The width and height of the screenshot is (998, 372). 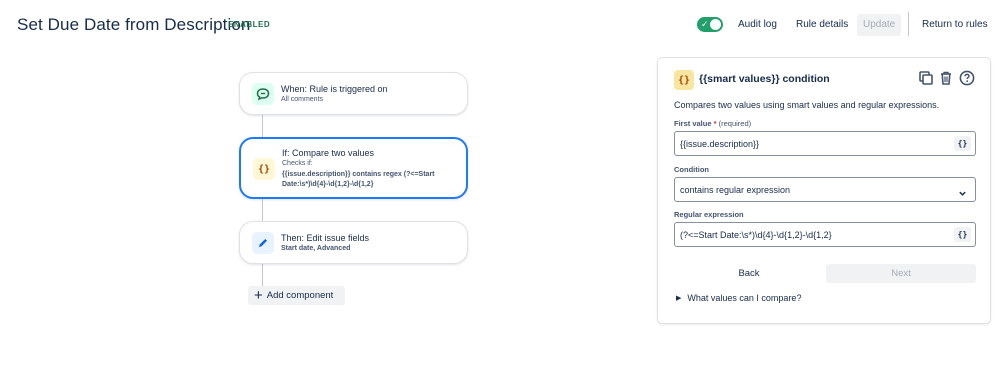 I want to click on pencil-icon, so click(x=263, y=243).